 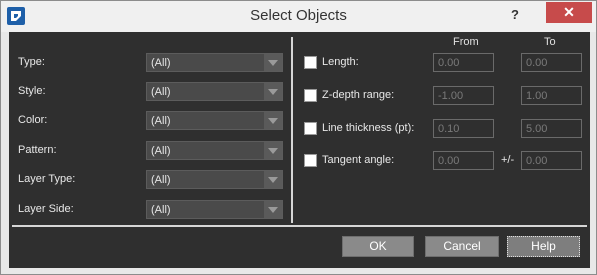 I want to click on z-depth-checkbox, so click(x=310, y=95).